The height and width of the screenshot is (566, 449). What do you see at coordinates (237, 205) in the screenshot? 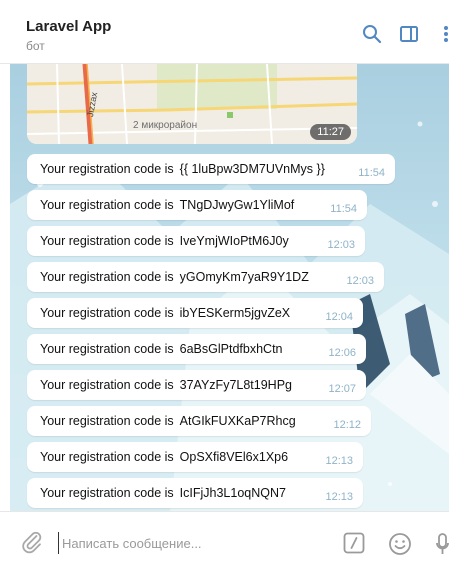
I see `registration-code: TNgDJwyGw1YliMof` at bounding box center [237, 205].